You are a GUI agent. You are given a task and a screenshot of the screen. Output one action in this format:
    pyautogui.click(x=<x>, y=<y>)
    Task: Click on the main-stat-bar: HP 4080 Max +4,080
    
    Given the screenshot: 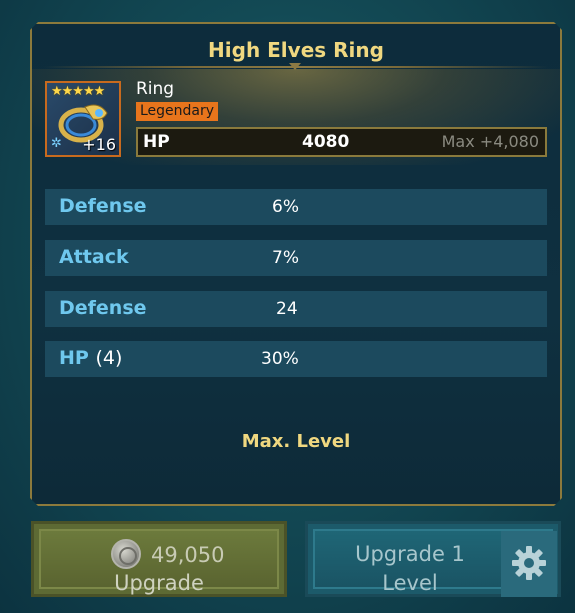 What is the action you would take?
    pyautogui.click(x=341, y=142)
    